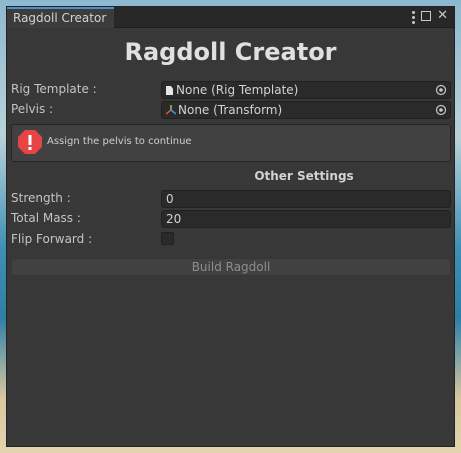 This screenshot has height=453, width=461. Describe the element at coordinates (306, 110) in the screenshot. I see `pelvis-field: None (Transform)` at that location.